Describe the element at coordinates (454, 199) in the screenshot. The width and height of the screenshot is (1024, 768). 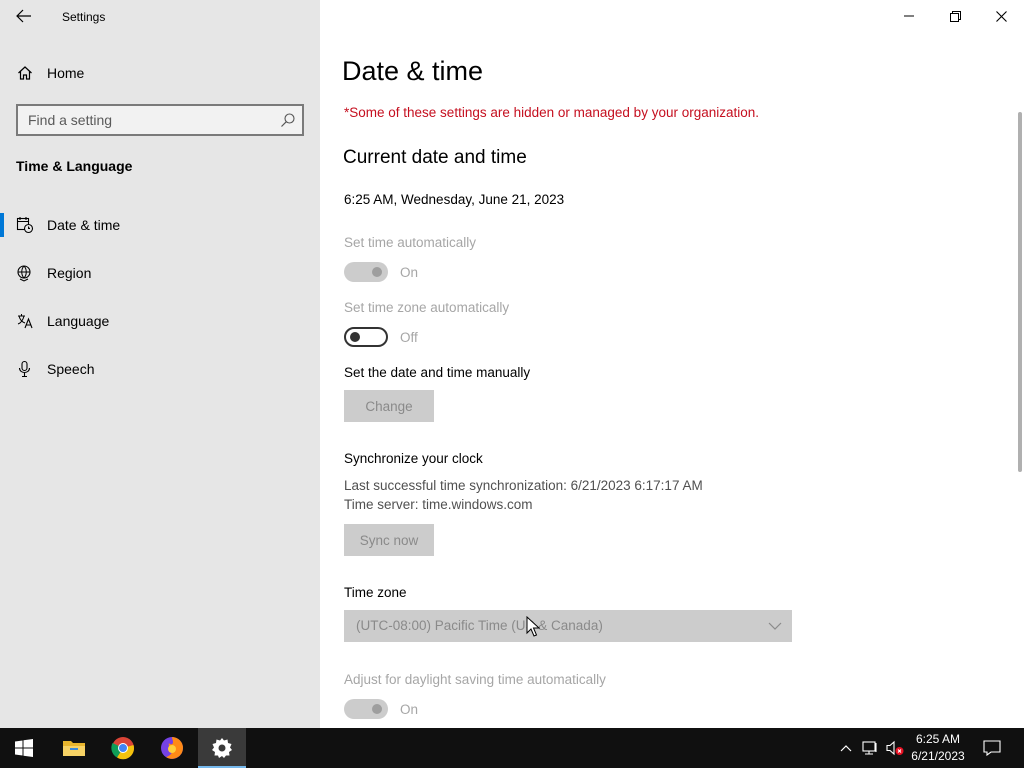
I see `current-date-value: 6:25 AM, Wednesday, June 21, 2023` at that location.